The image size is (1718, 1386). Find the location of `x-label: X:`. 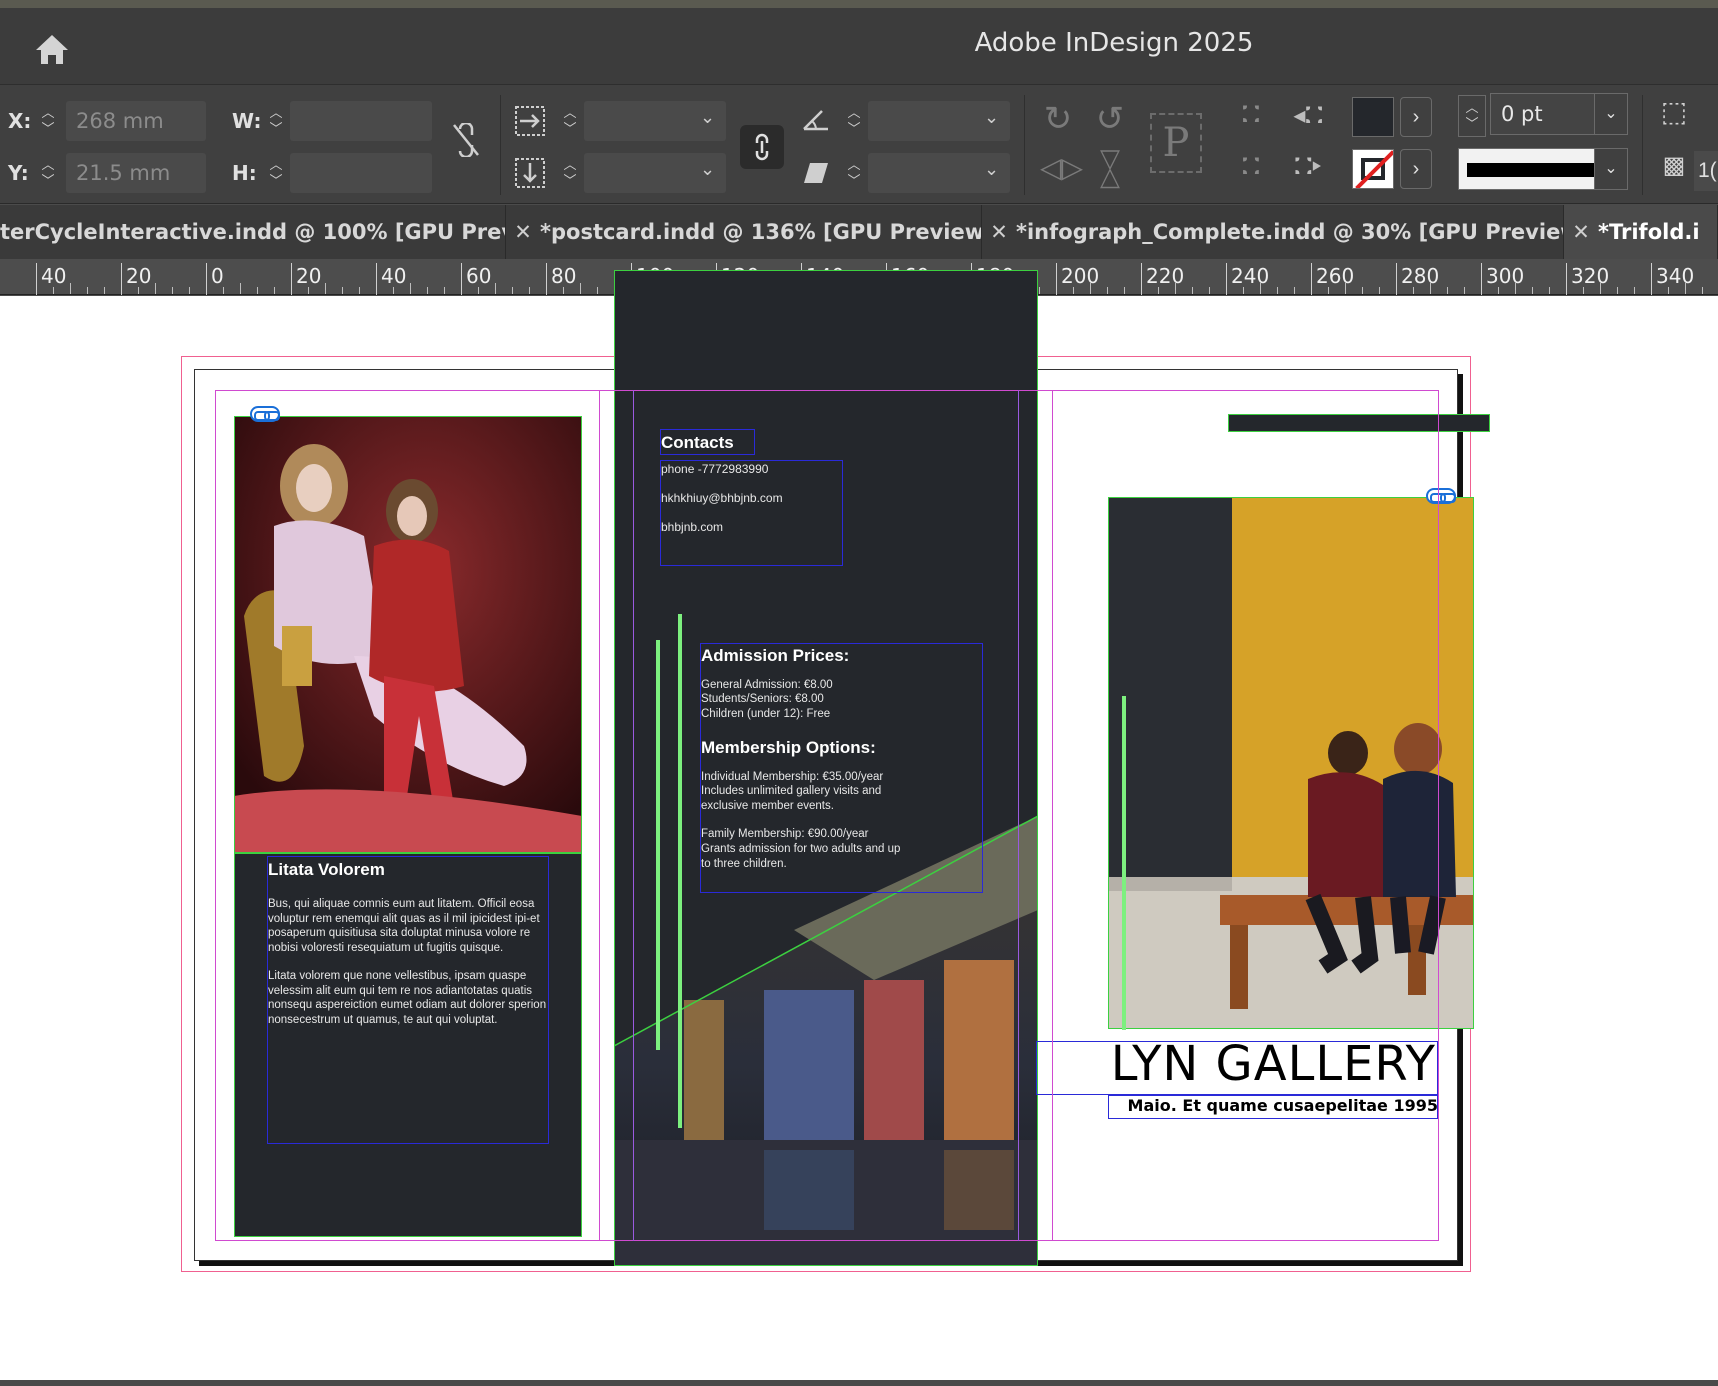

x-label: X: is located at coordinates (20, 121).